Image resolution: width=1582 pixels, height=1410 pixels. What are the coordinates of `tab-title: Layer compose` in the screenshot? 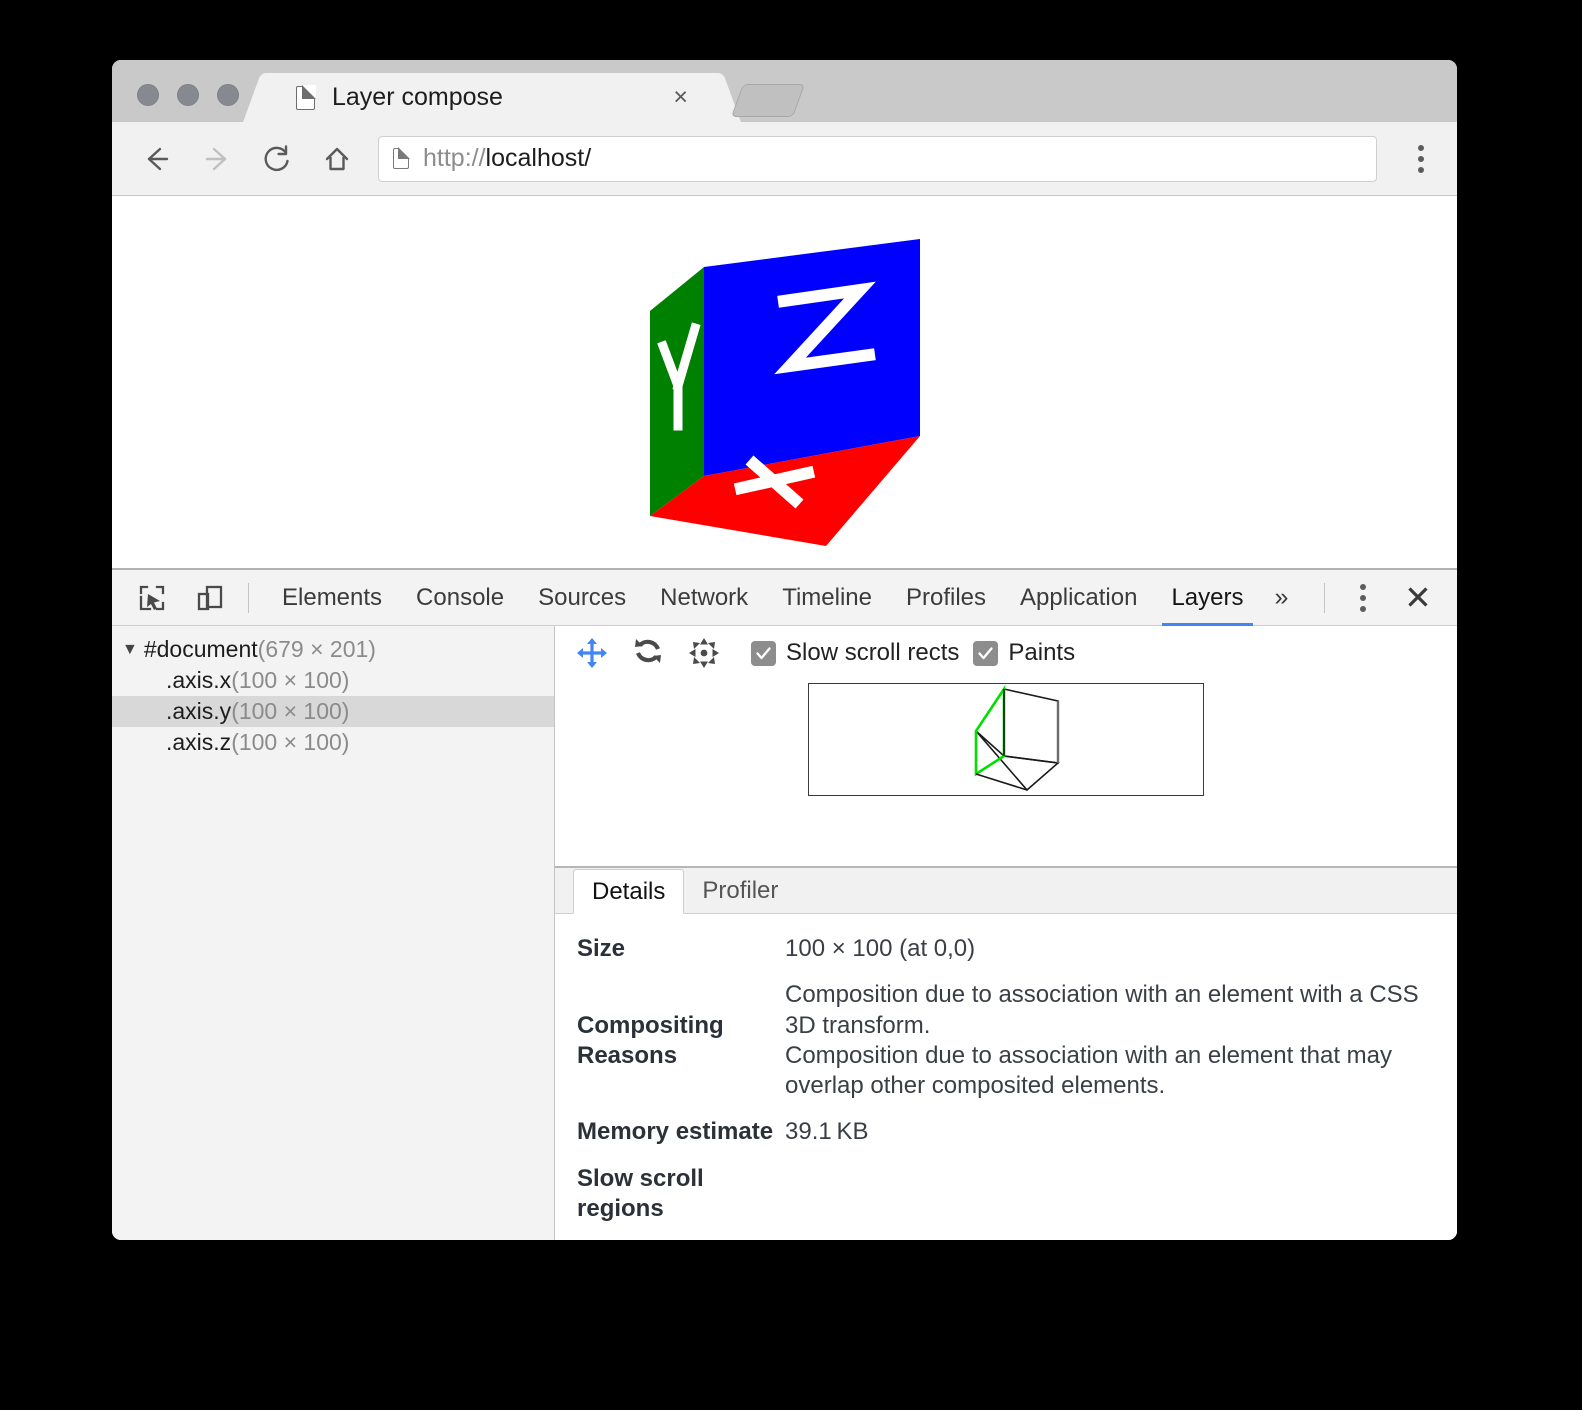 It's located at (417, 97).